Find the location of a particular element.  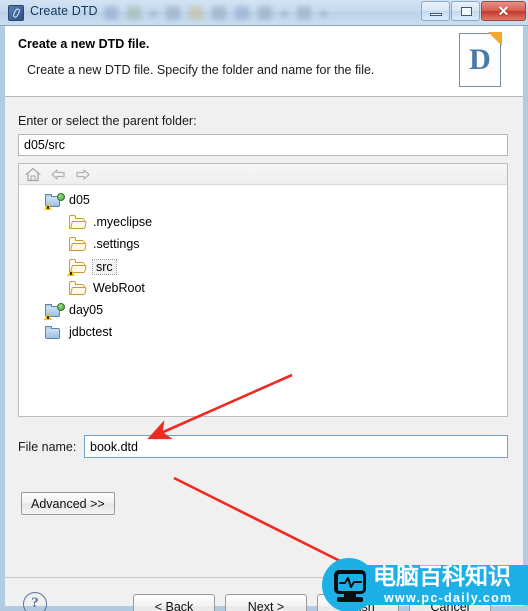

background-toolbar-blur is located at coordinates (262, 13).